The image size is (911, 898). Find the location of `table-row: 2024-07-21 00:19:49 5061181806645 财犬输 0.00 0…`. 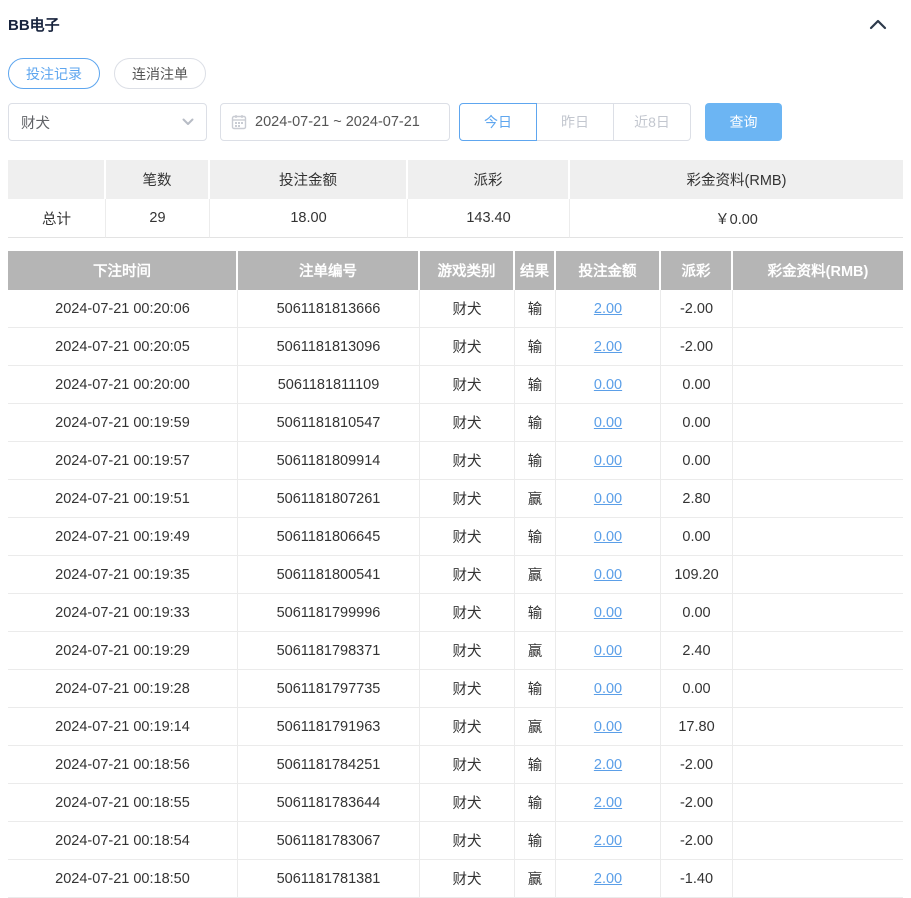

table-row: 2024-07-21 00:19:49 5061181806645 财犬输 0.00 0… is located at coordinates (455, 537).